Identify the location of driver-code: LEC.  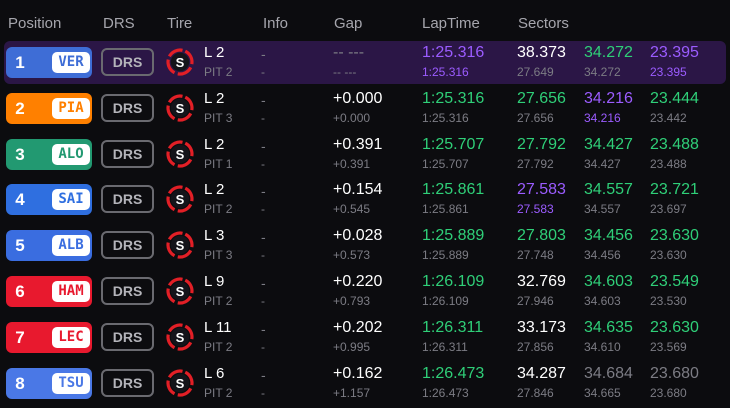
(71, 337).